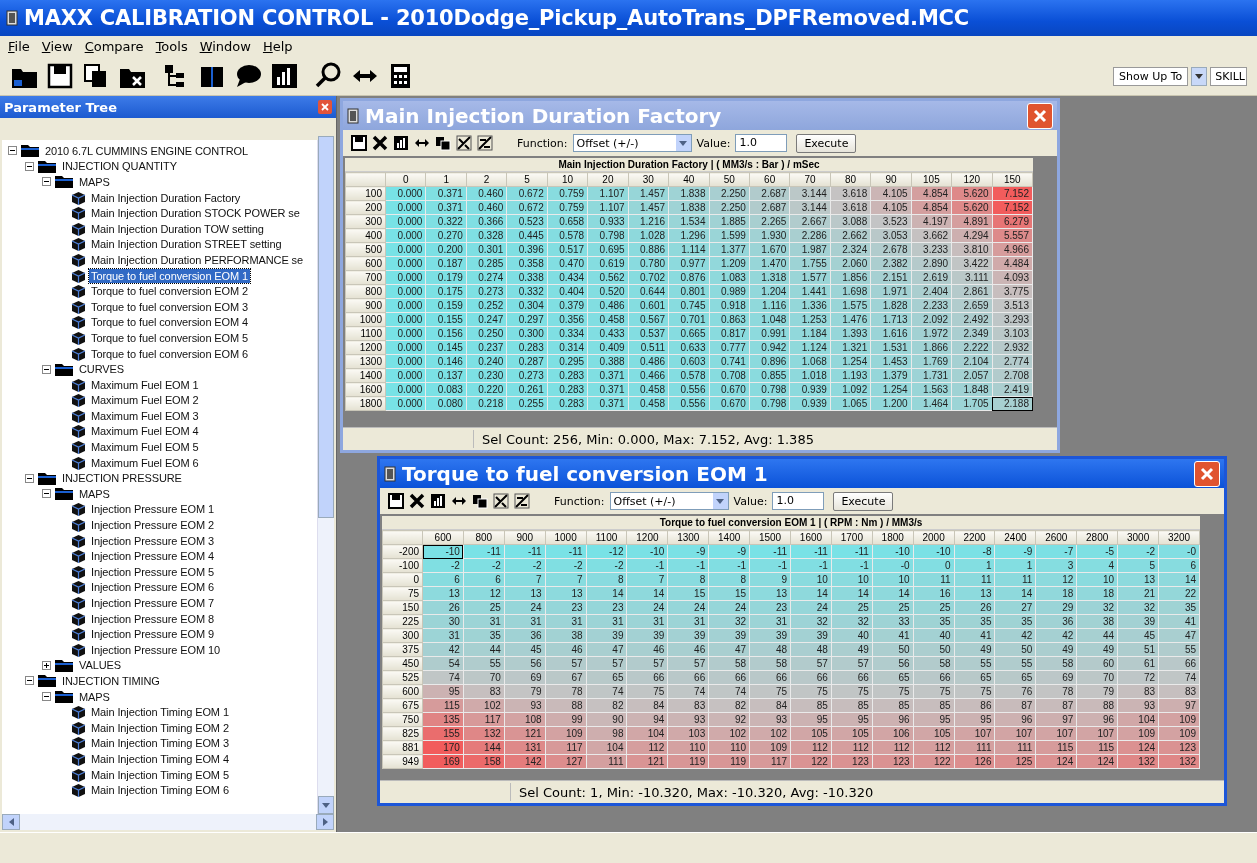  What do you see at coordinates (160, 758) in the screenshot?
I see `tree-item: Main Injection Timing EOM 4` at bounding box center [160, 758].